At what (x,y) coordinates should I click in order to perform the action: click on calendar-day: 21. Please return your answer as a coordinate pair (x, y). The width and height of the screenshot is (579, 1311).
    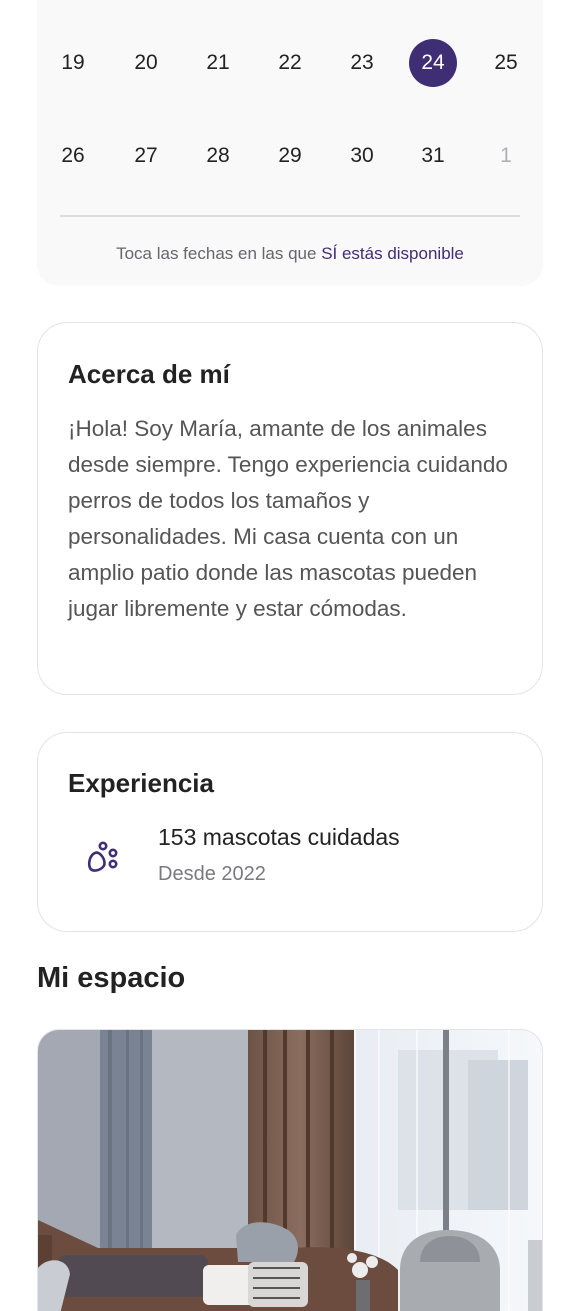
    Looking at the image, I should click on (218, 63).